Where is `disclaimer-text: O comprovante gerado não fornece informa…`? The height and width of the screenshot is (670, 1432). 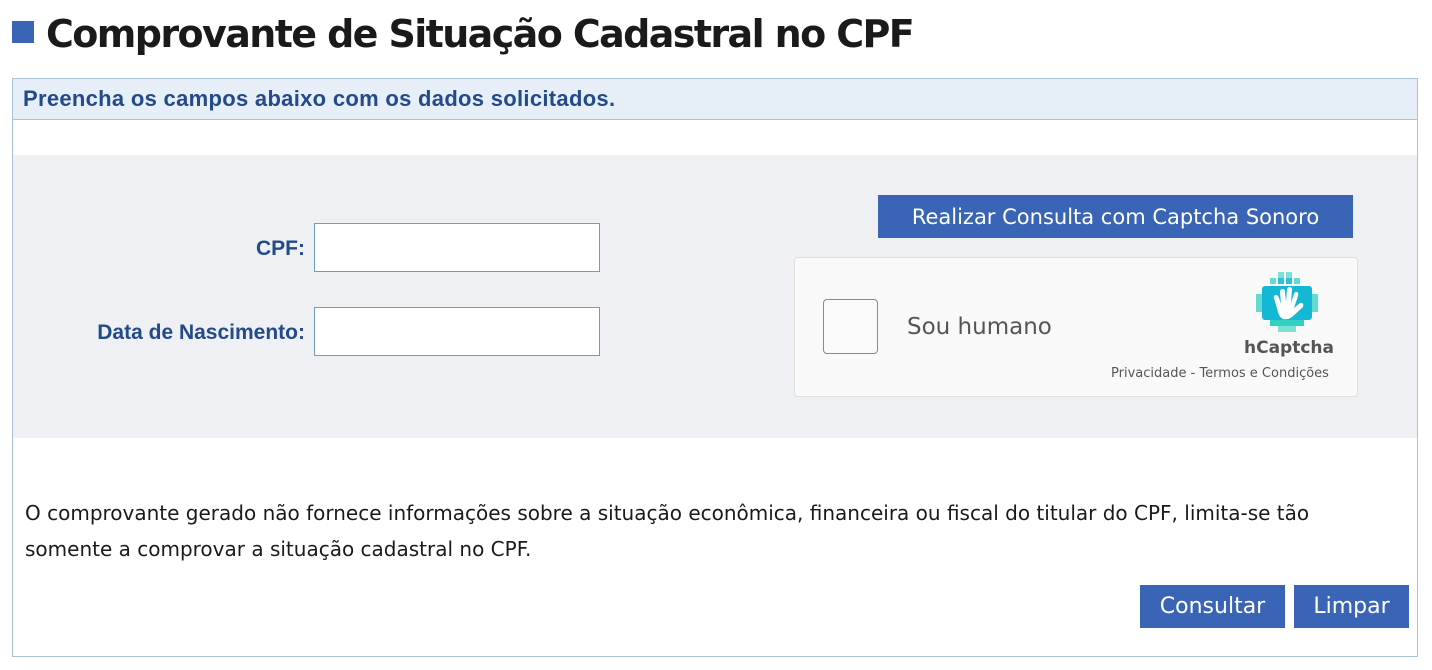 disclaimer-text: O comprovante gerado não fornece informa… is located at coordinates (667, 531).